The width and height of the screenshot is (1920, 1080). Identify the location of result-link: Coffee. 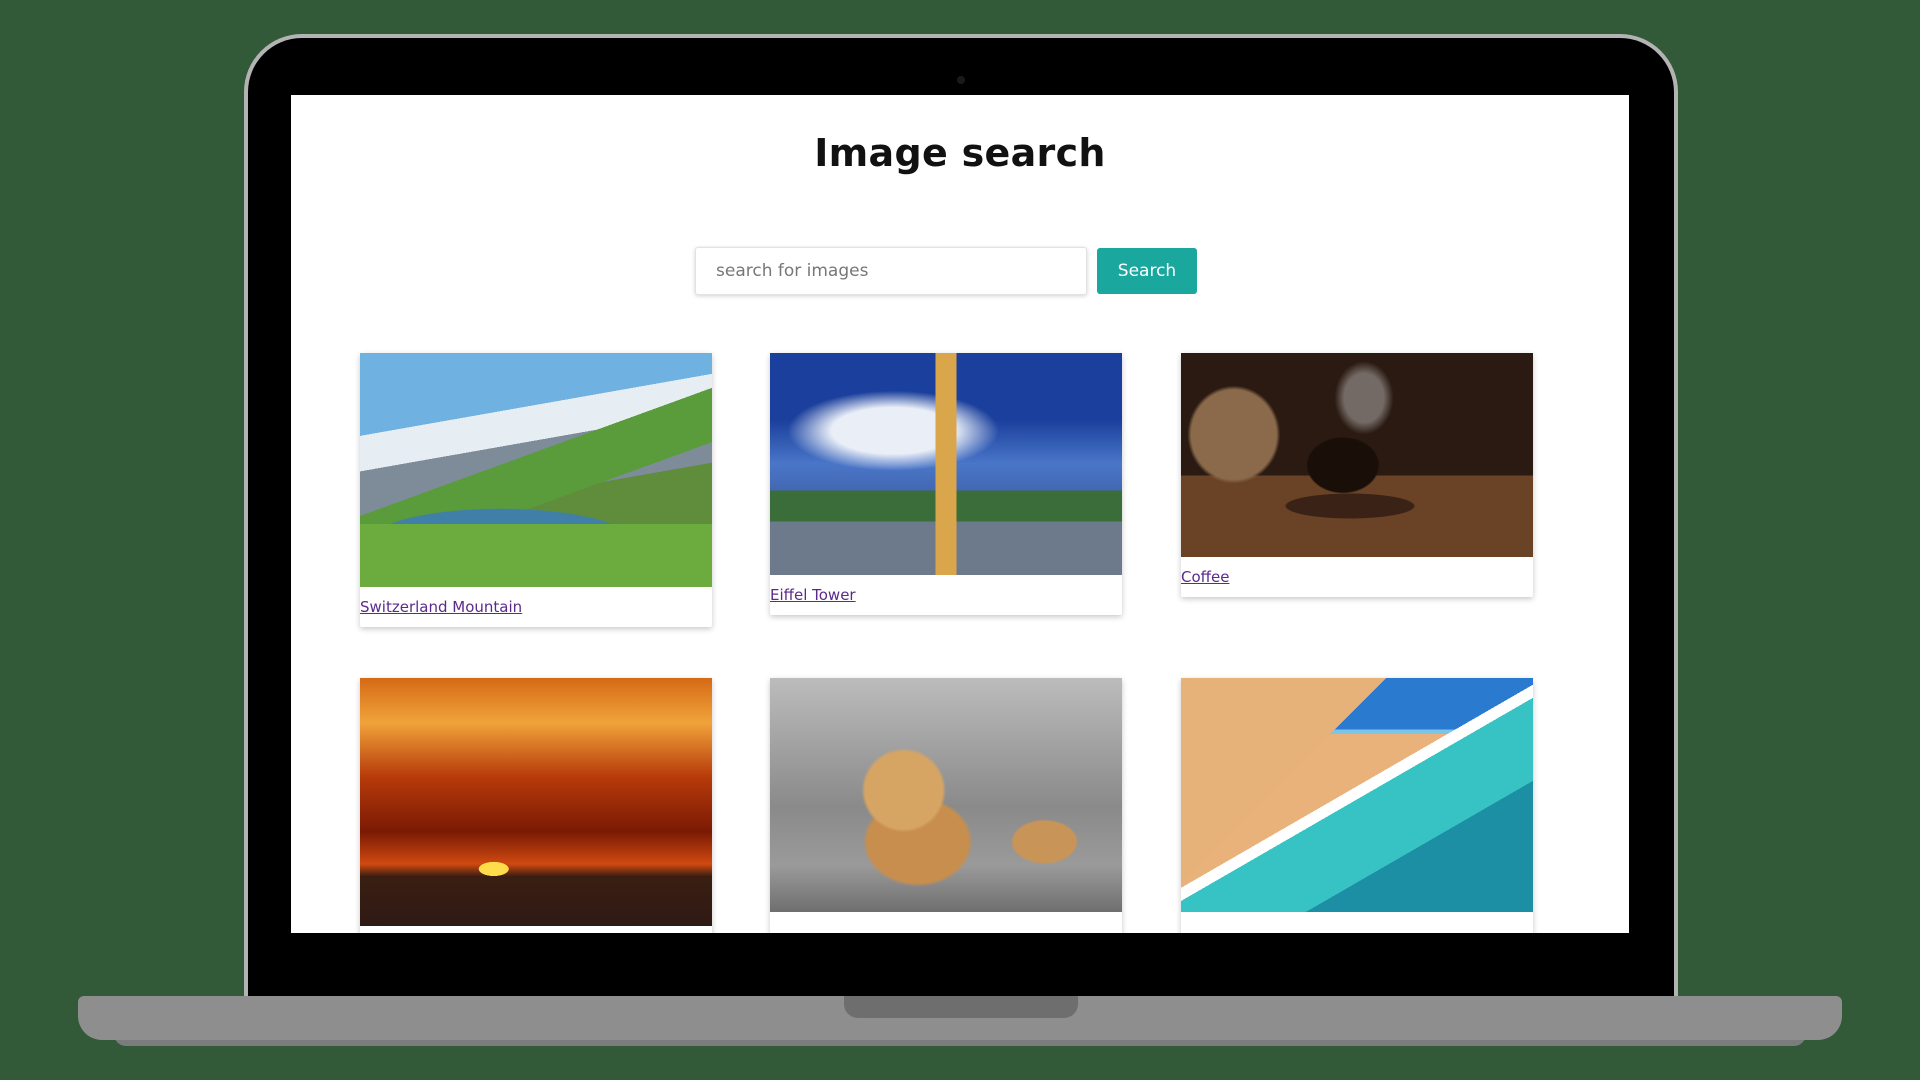
(1357, 577).